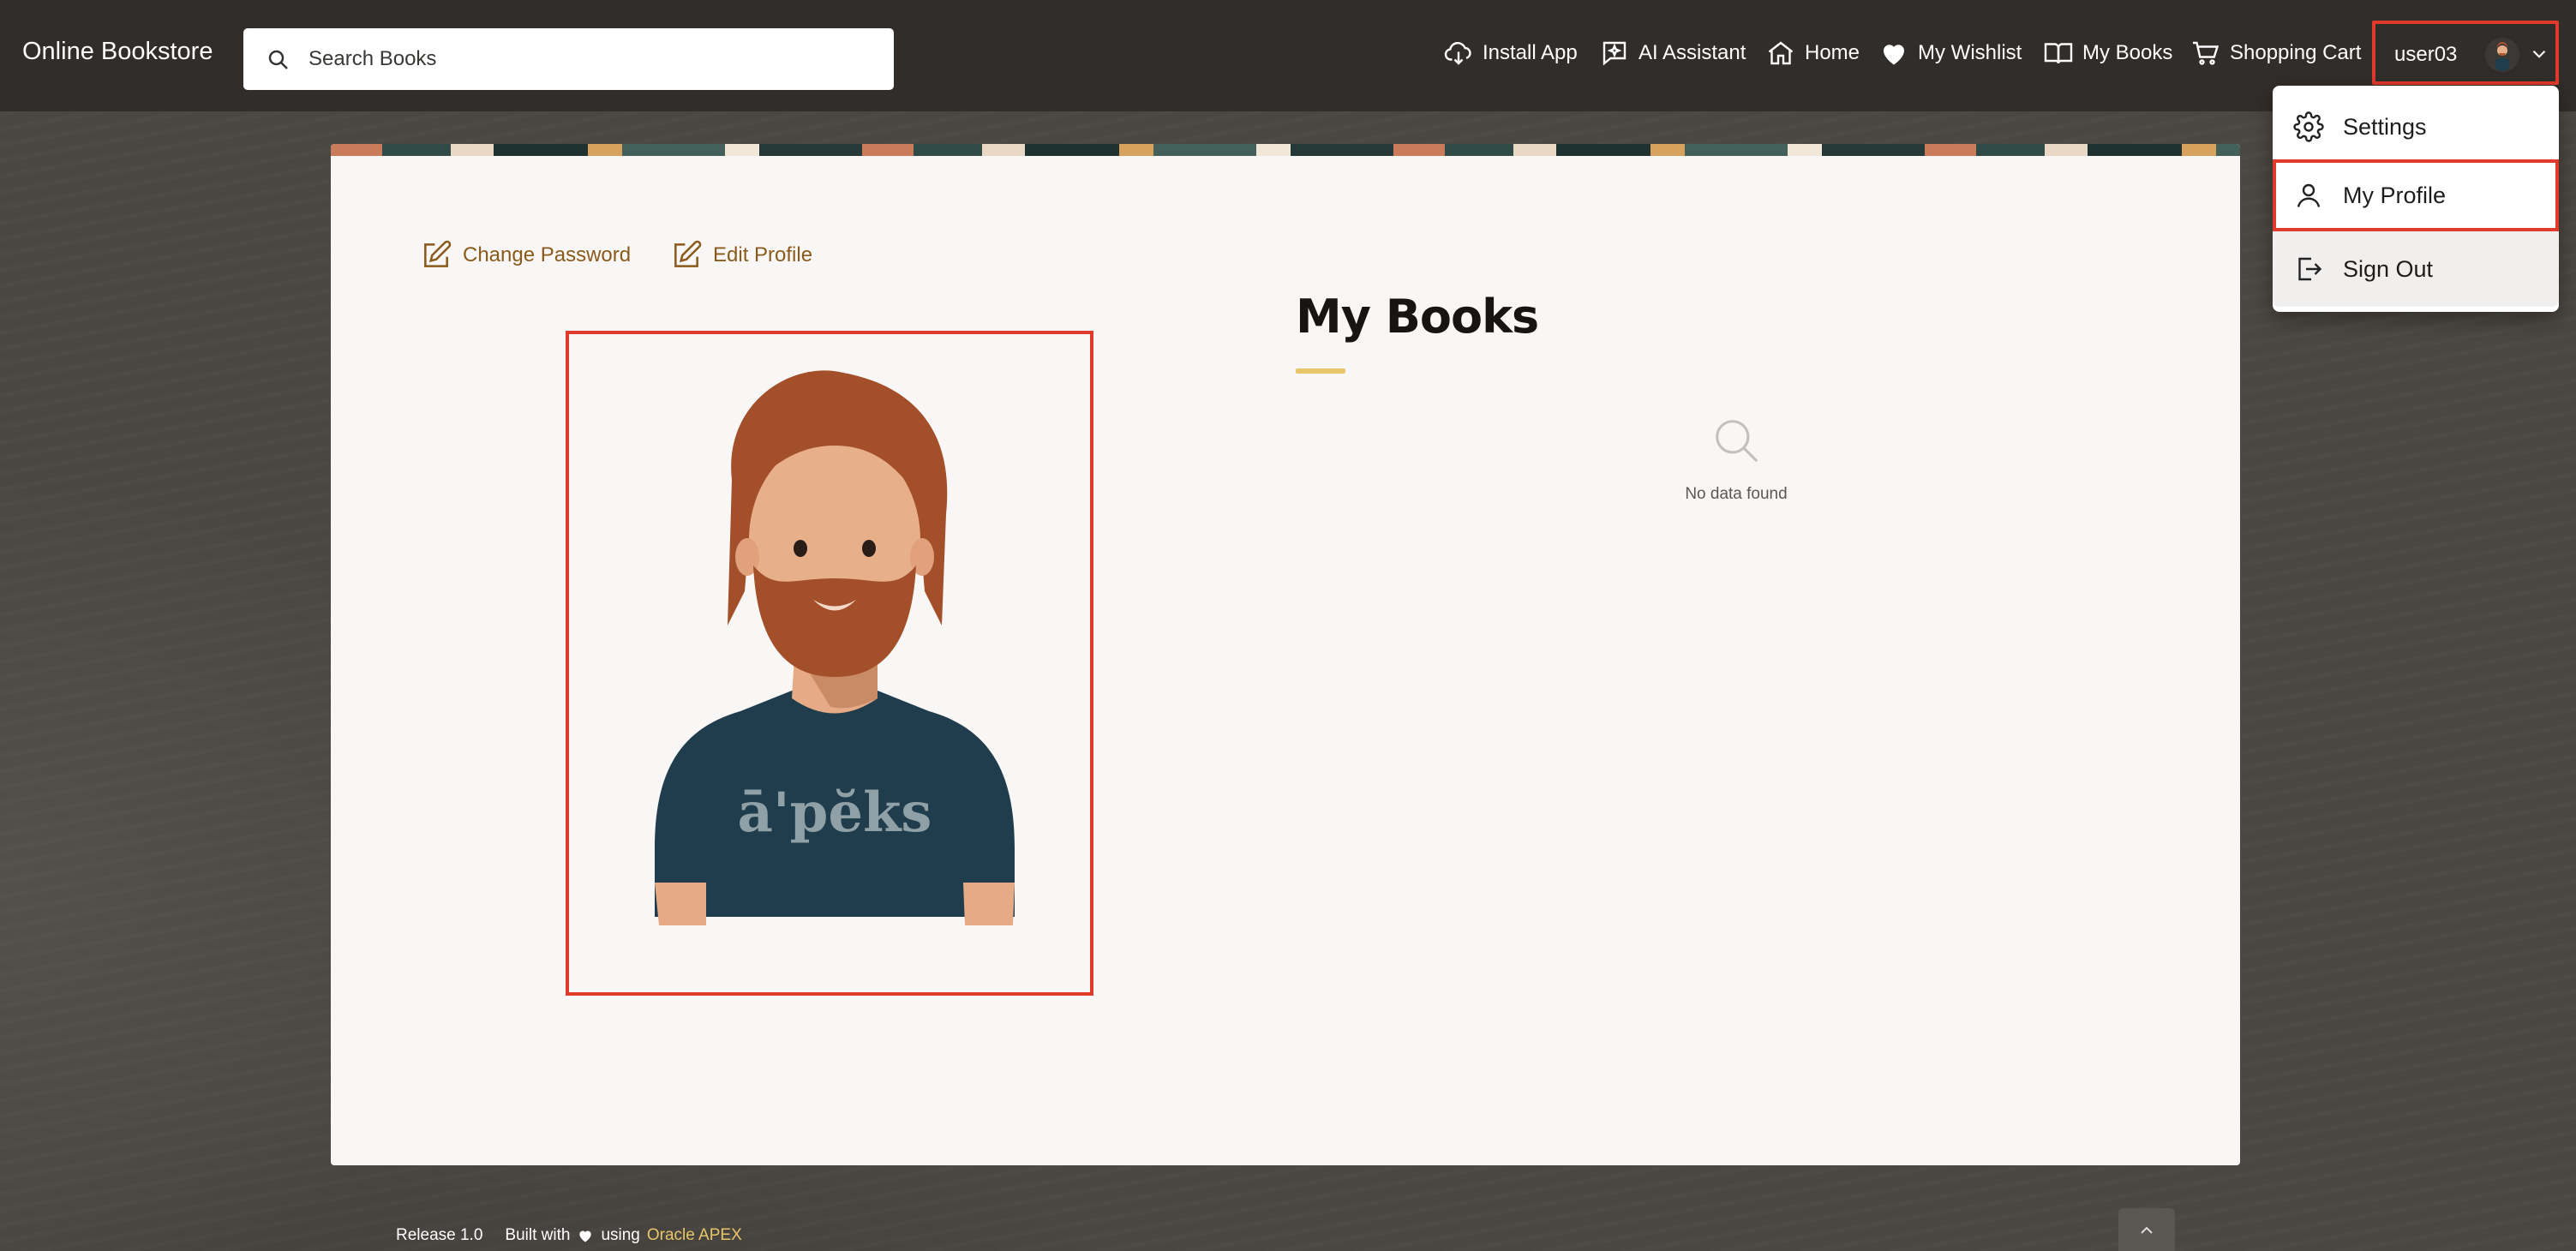 The image size is (2576, 1251). I want to click on nav-label: Home, so click(1832, 52).